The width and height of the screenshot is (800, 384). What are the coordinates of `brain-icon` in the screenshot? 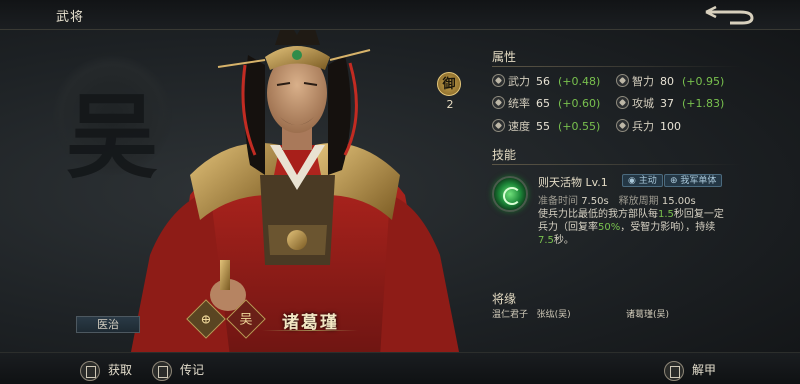 It's located at (622, 80).